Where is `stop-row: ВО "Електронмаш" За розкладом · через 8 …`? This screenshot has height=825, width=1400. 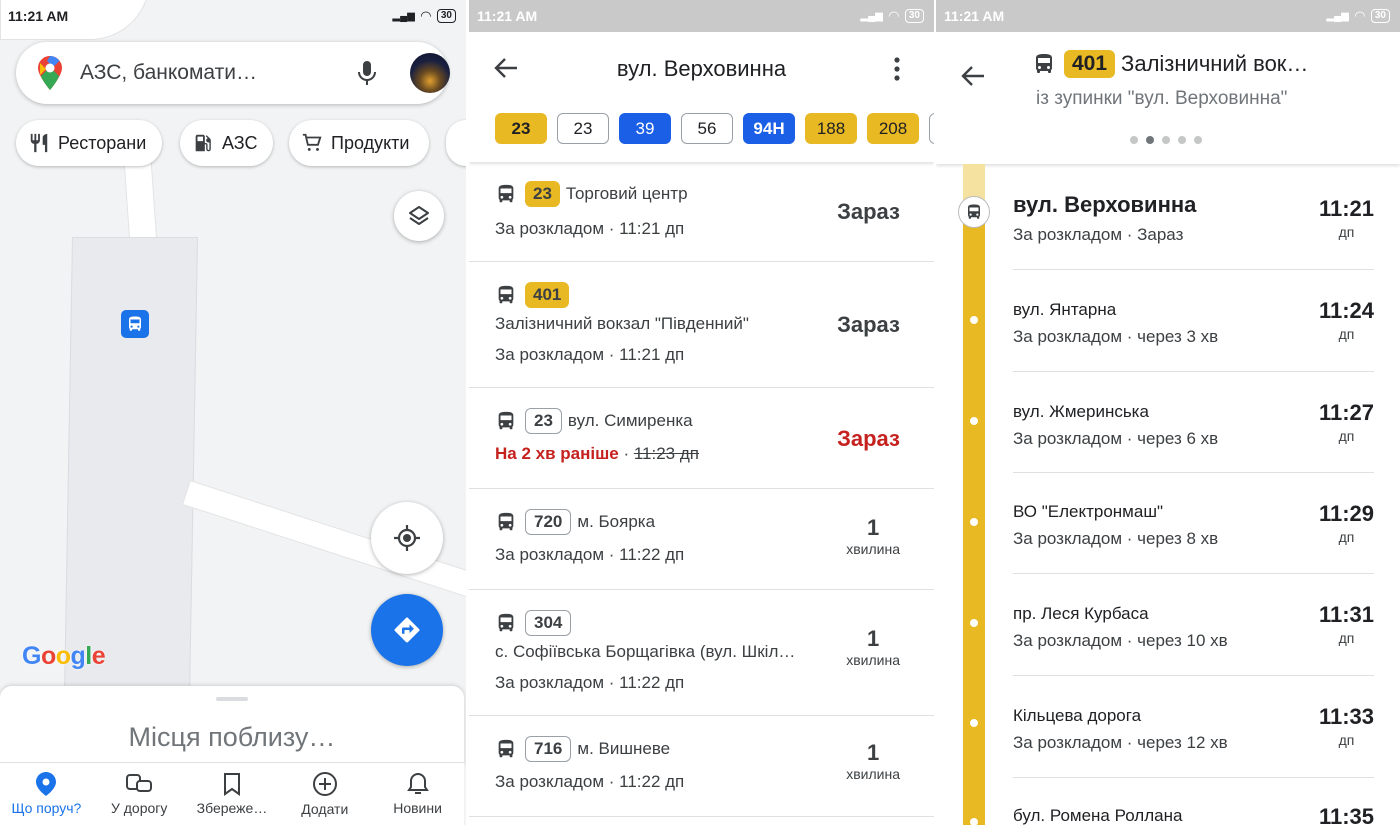 stop-row: ВО "Електронмаш" За розкладом · через 8 … is located at coordinates (1193, 523).